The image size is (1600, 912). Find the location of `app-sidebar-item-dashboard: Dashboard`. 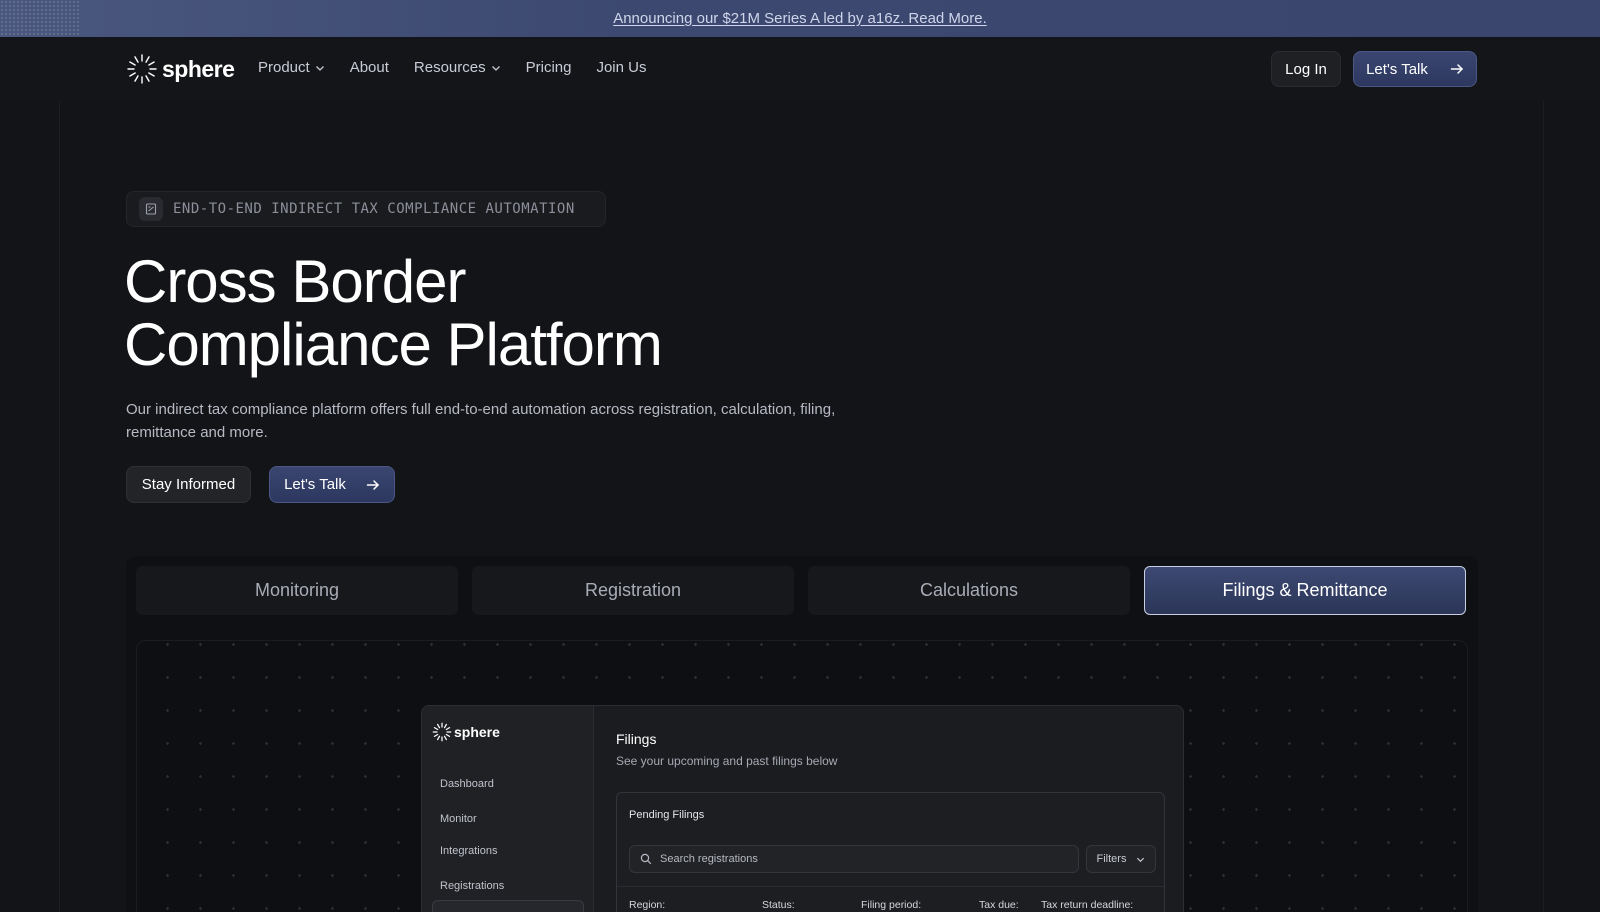

app-sidebar-item-dashboard: Dashboard is located at coordinates (467, 784).